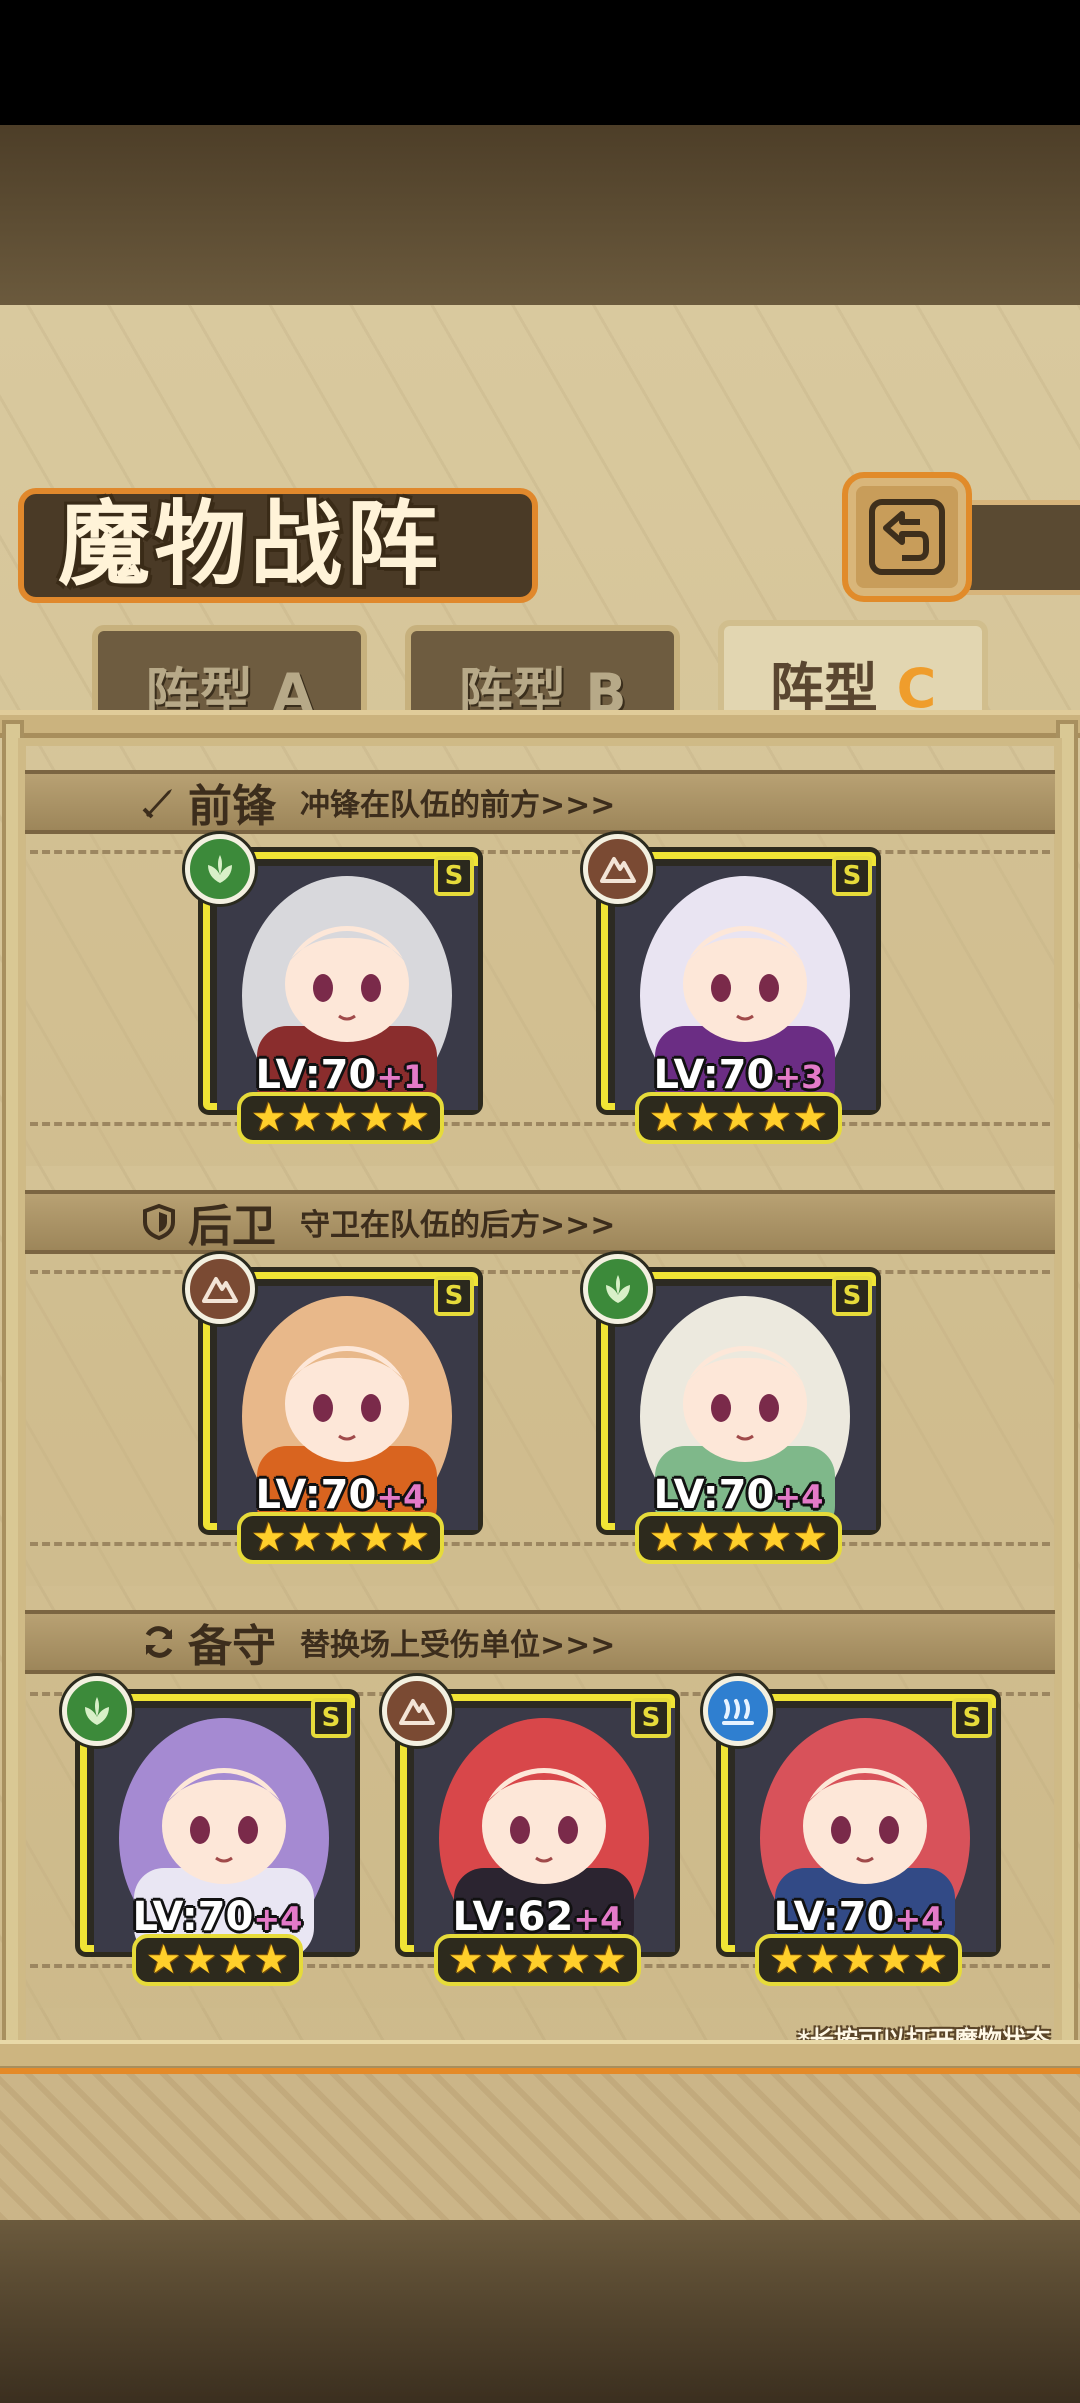  What do you see at coordinates (458, 805) in the screenshot?
I see `section-description: 冲锋在队伍的前方>>>` at bounding box center [458, 805].